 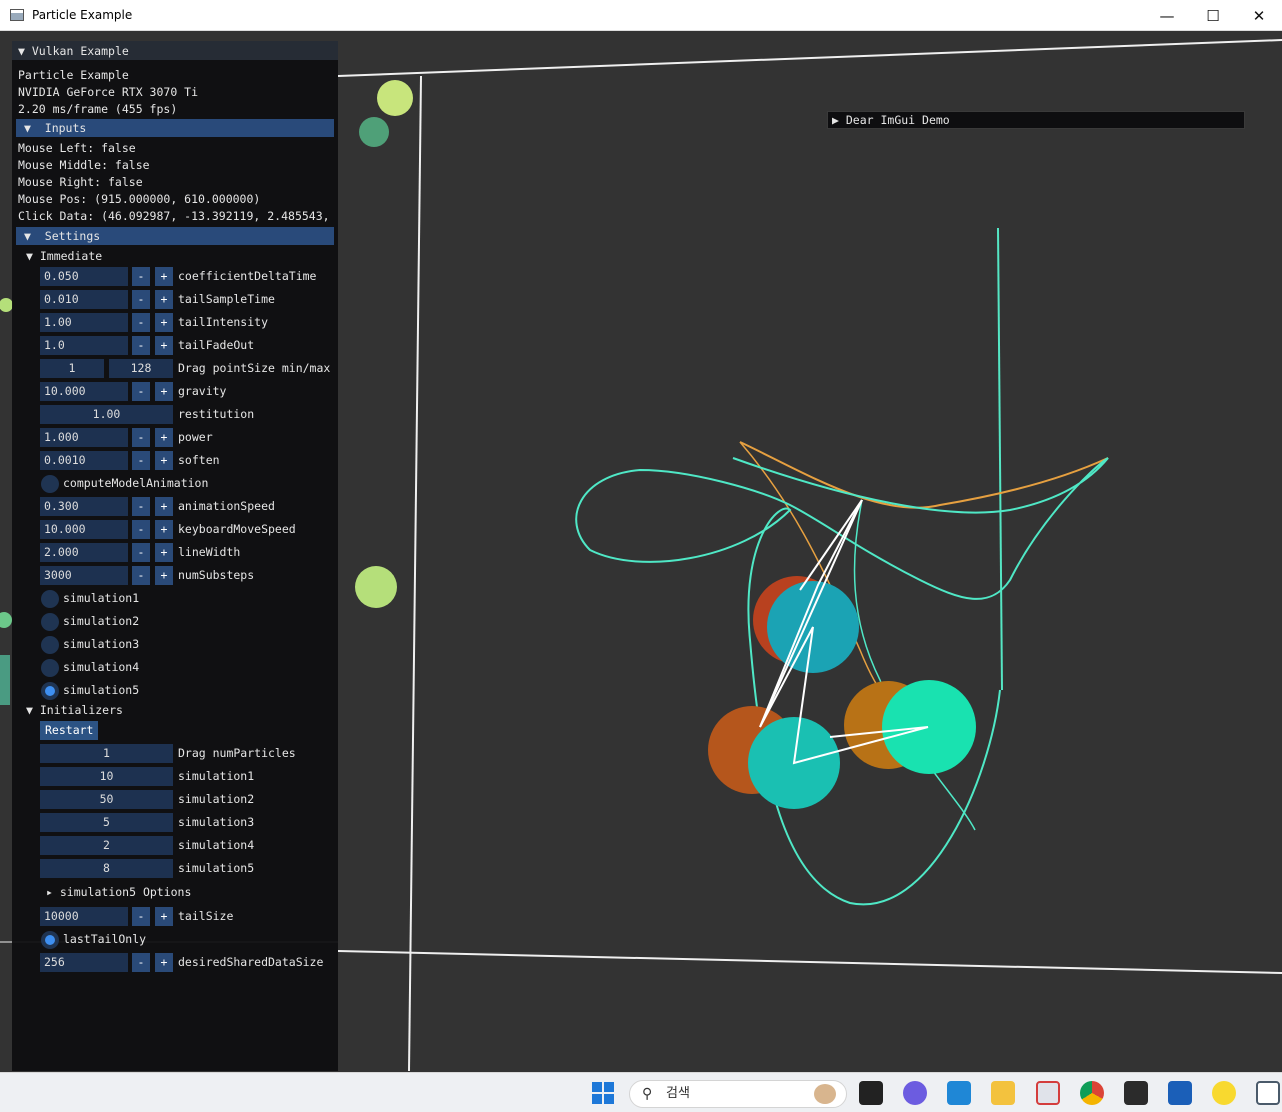 What do you see at coordinates (106, 822) in the screenshot?
I see `simulation3-drag: 5` at bounding box center [106, 822].